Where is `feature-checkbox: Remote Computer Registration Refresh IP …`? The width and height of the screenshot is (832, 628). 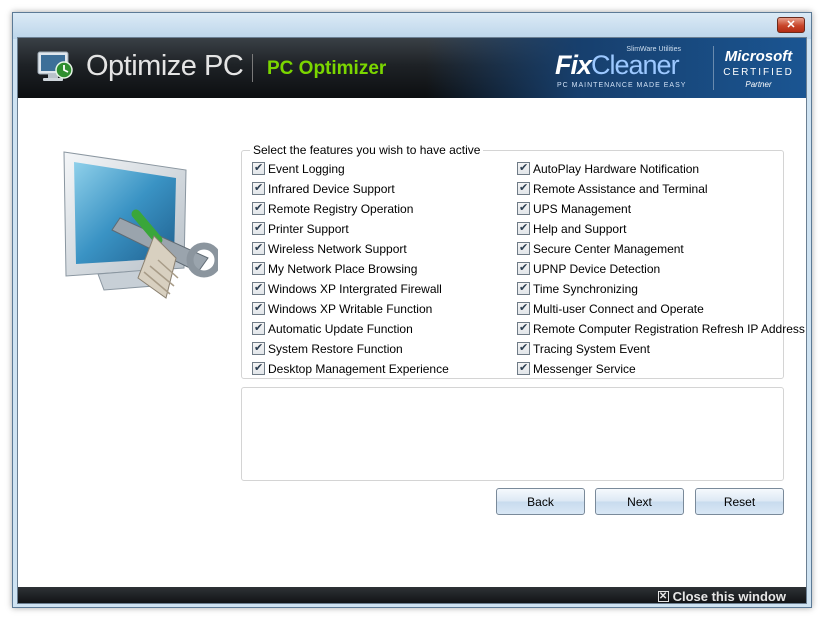 feature-checkbox: Remote Computer Registration Refresh IP … is located at coordinates (661, 328).